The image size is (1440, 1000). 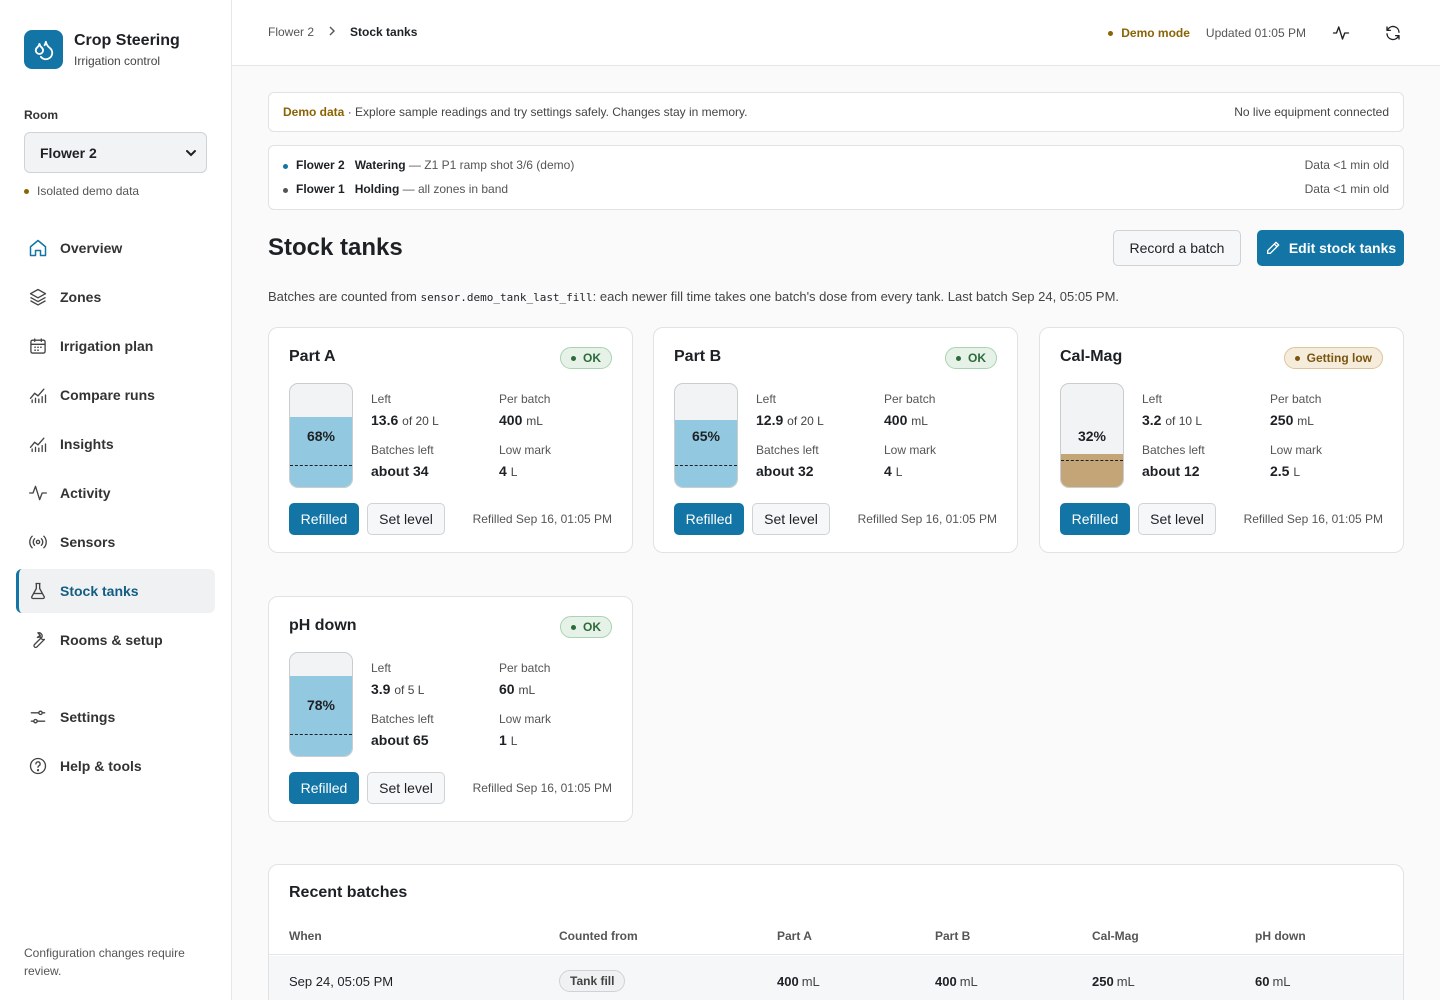 What do you see at coordinates (1177, 248) in the screenshot?
I see `record-batch-button: Record a batch` at bounding box center [1177, 248].